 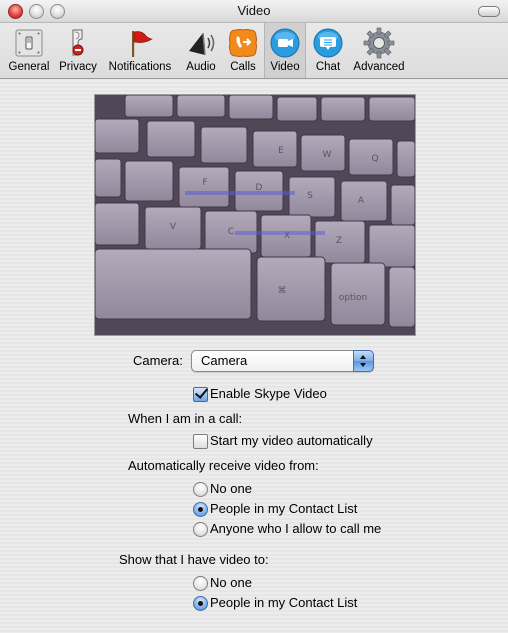 What do you see at coordinates (29, 43) in the screenshot?
I see `light-switch-icon` at bounding box center [29, 43].